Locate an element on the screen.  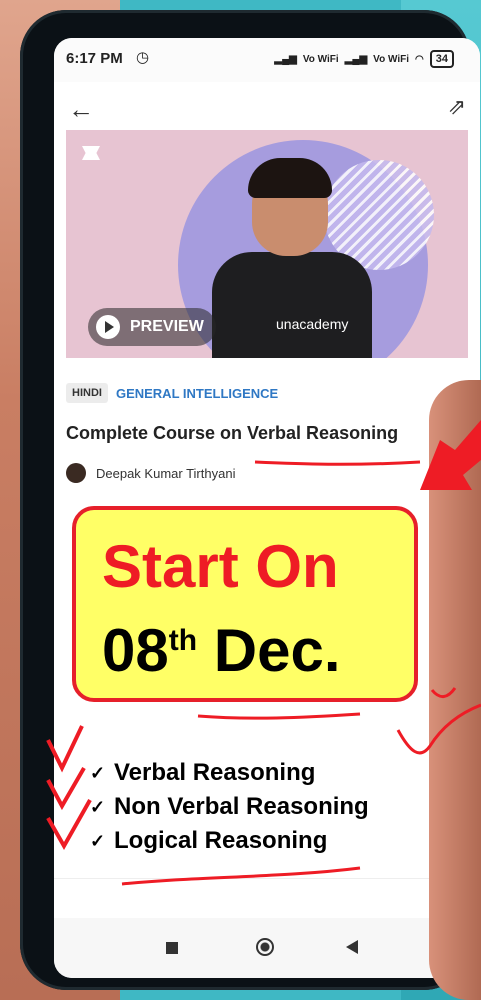
arrow-left-icon: ← is located at coordinates (81, 109).